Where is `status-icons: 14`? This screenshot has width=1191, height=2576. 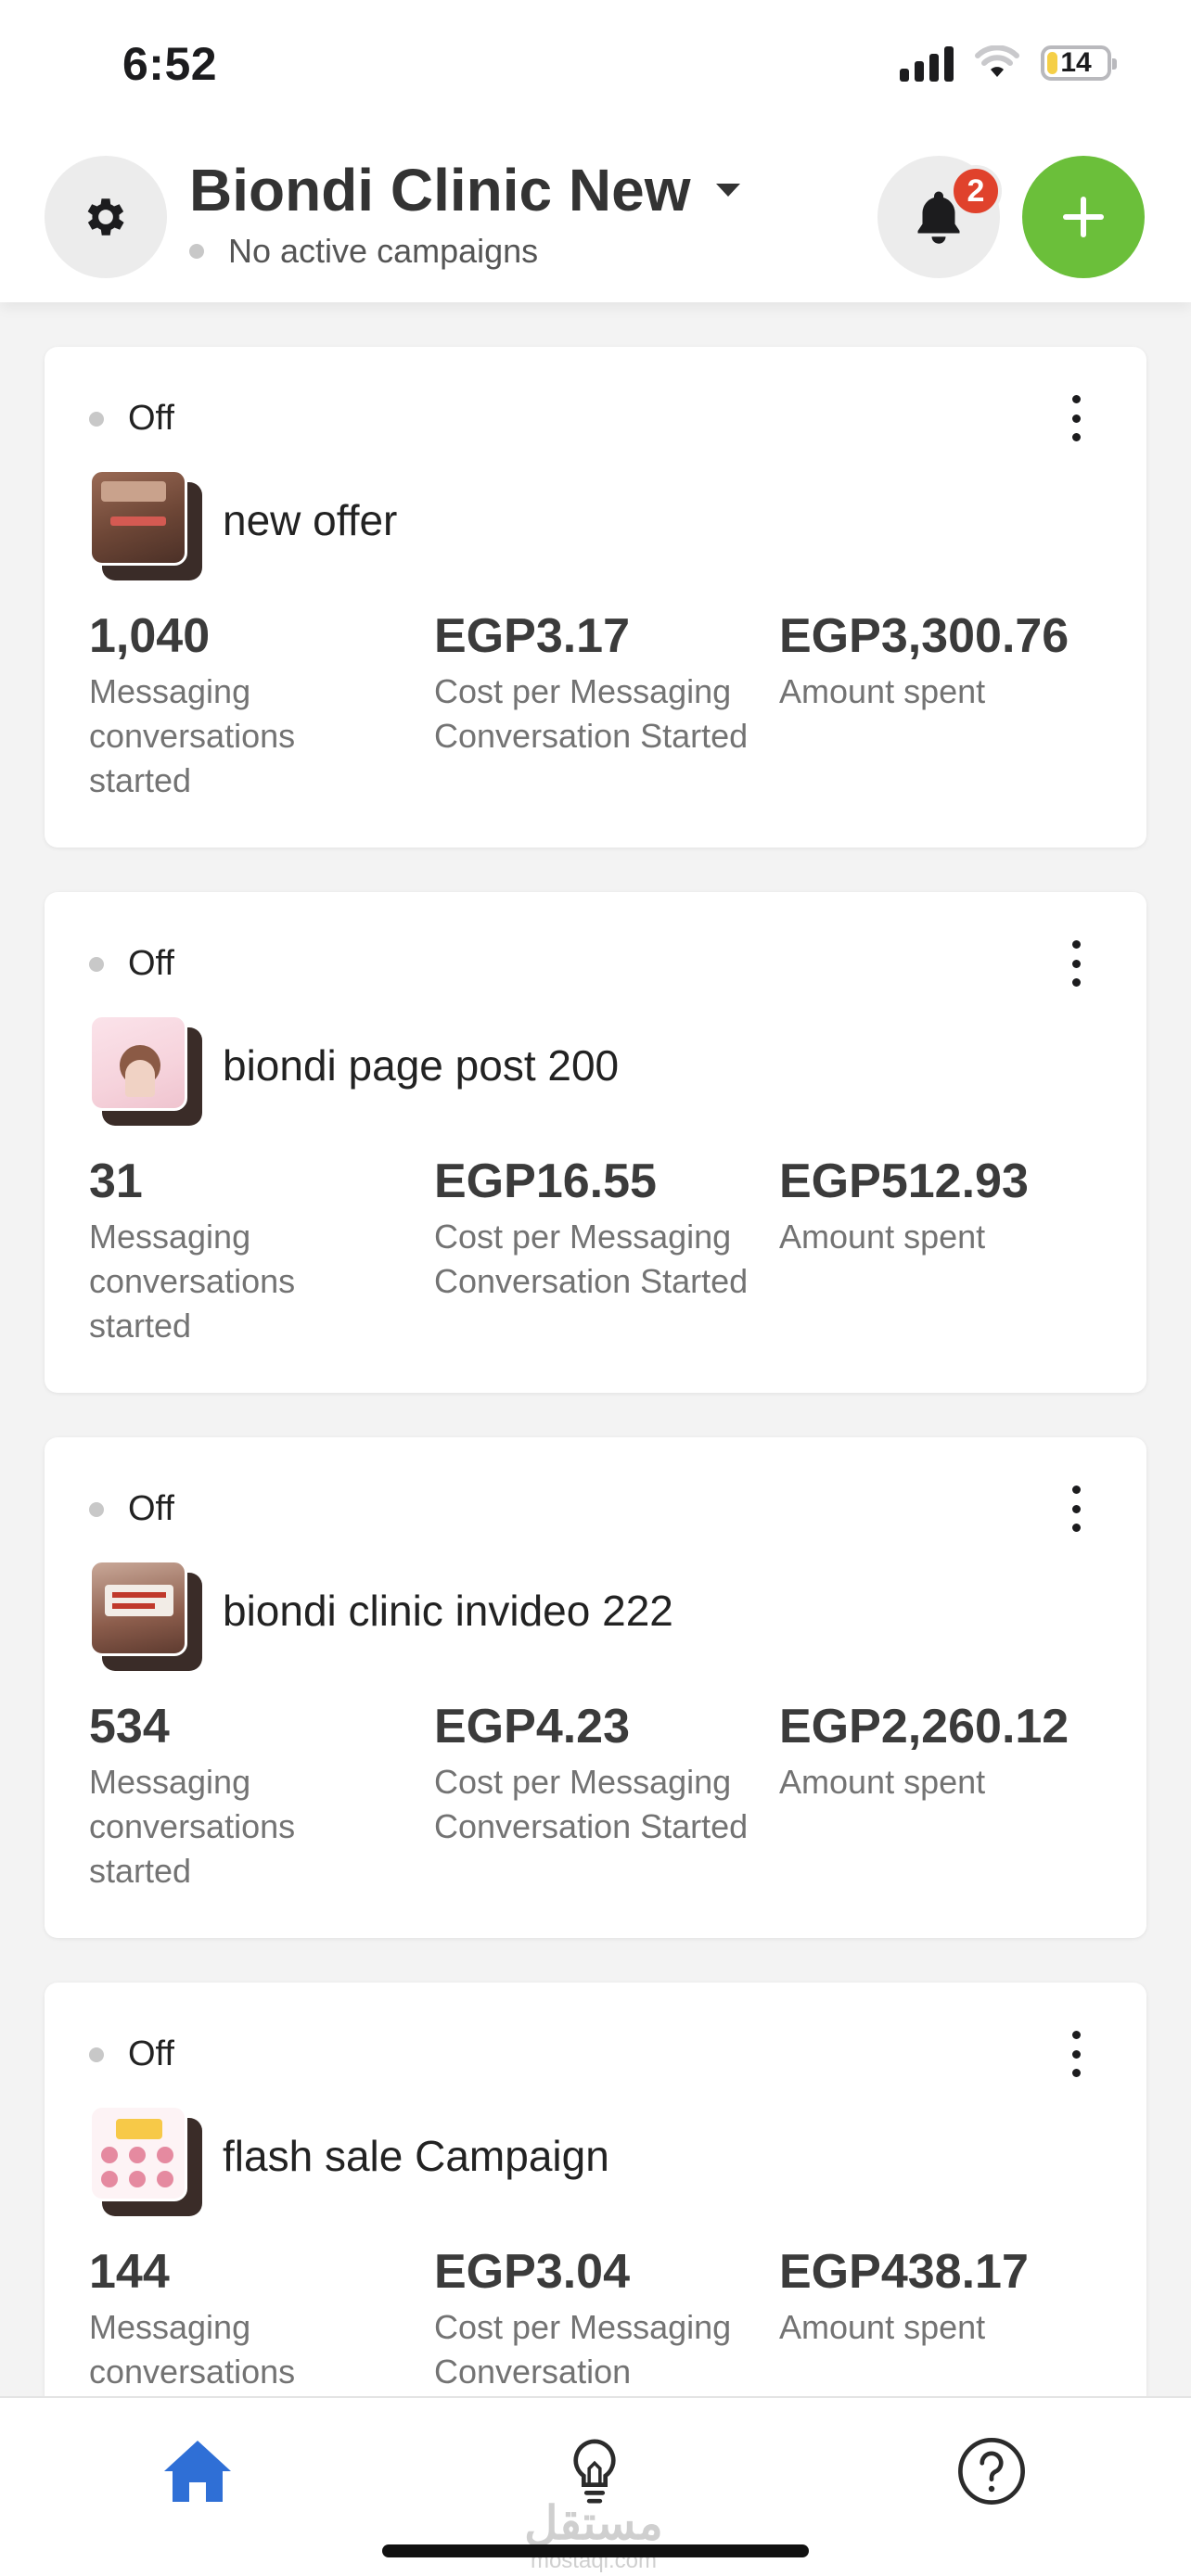
status-icons: 14 is located at coordinates (1008, 64).